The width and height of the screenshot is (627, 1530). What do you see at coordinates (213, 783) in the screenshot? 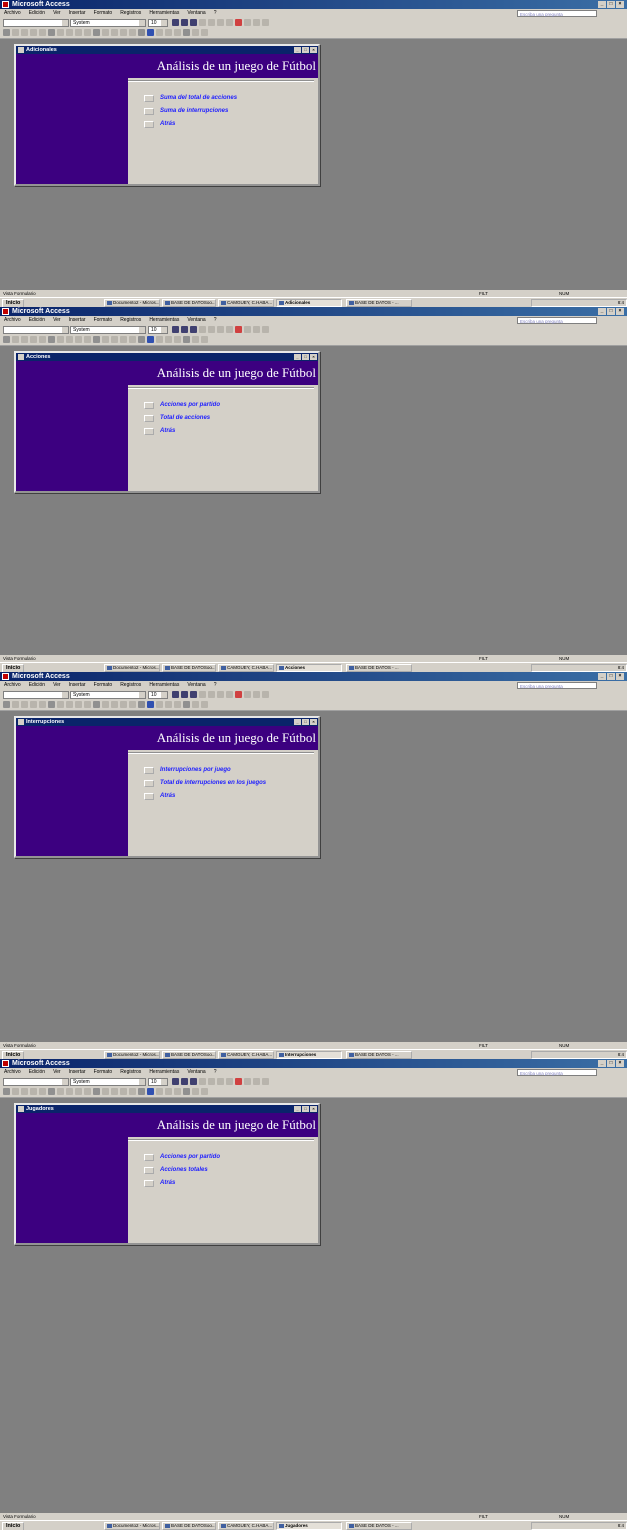
I see `switchboard-item-label: Total de interrupciones en los juegos` at bounding box center [213, 783].